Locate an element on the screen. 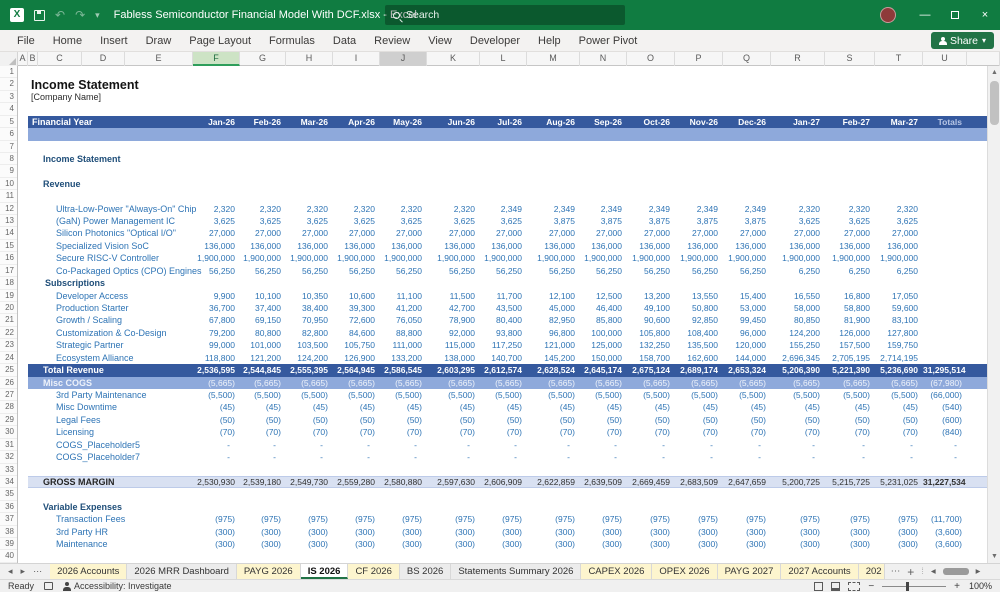 This screenshot has width=1000, height=592. cell: 2,669,459 is located at coordinates (651, 482).